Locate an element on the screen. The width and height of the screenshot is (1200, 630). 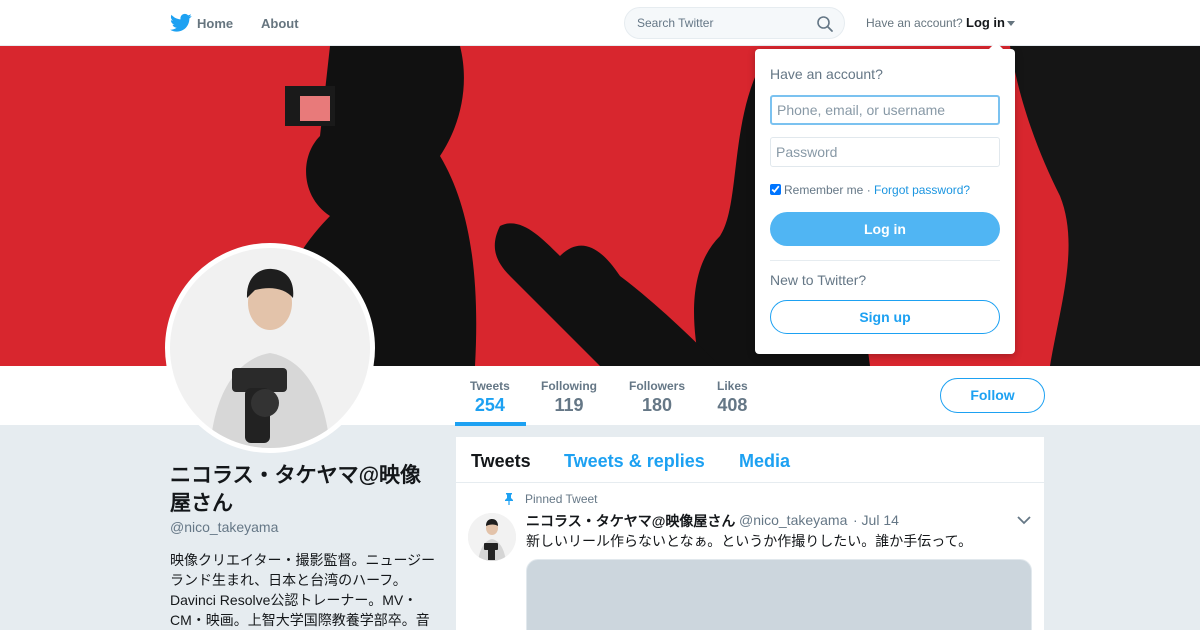
stat-following: Following 119 is located at coordinates (569, 397).